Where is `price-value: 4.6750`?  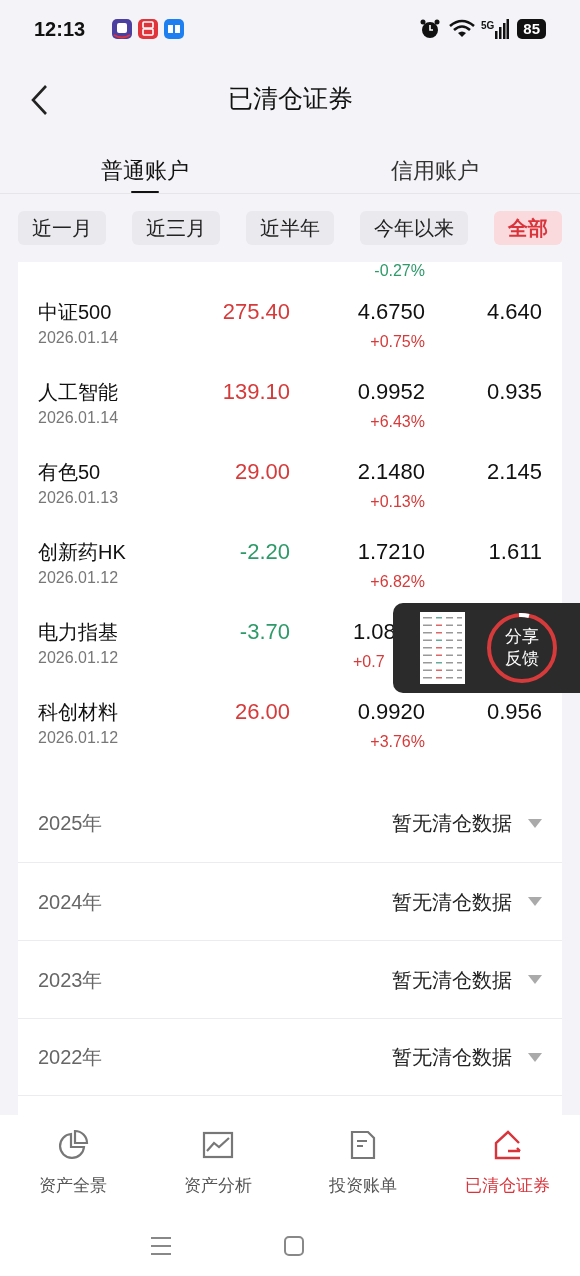 price-value: 4.6750 is located at coordinates (391, 312).